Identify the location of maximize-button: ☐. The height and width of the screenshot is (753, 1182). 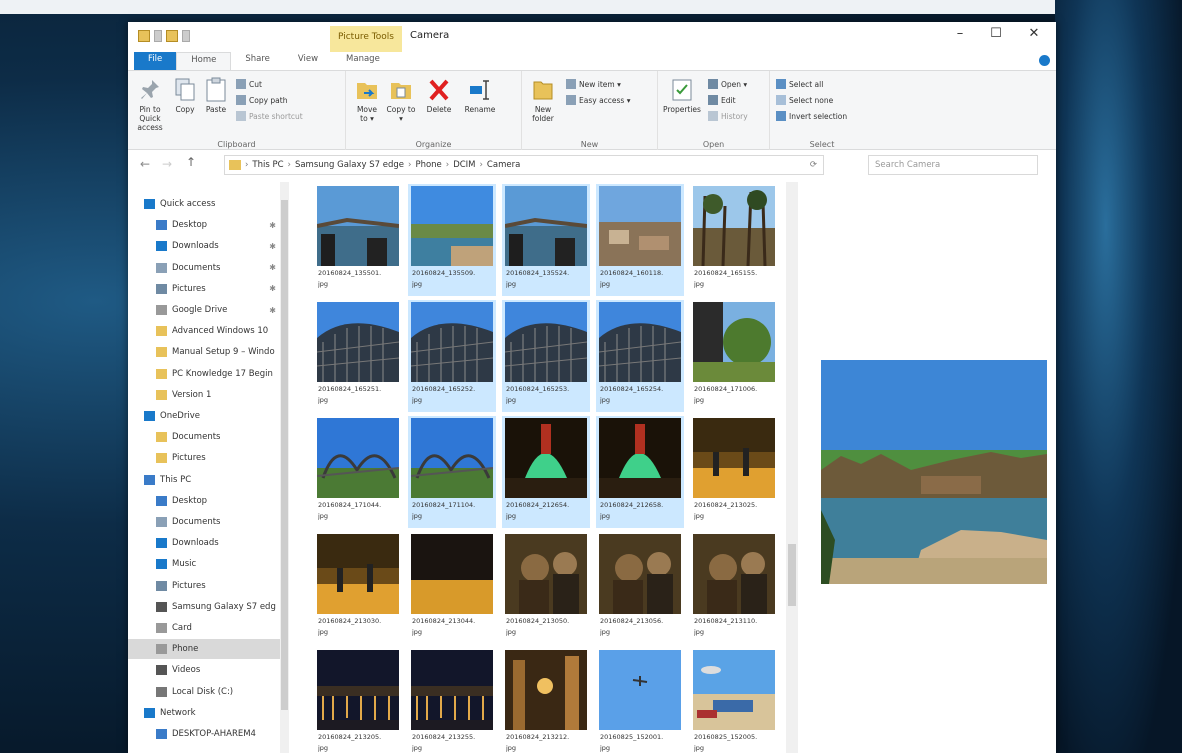
(996, 33).